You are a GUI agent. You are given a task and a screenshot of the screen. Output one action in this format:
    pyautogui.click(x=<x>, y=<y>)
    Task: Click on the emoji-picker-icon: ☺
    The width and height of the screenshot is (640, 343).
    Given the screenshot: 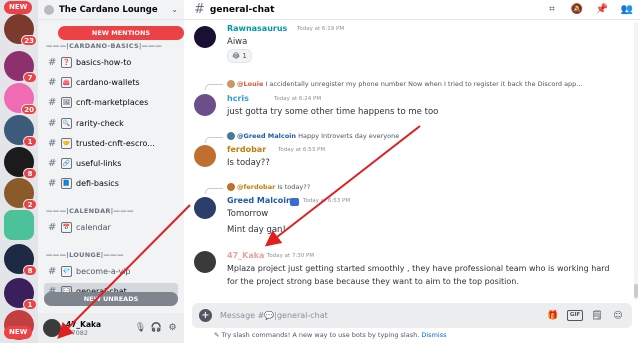 What is the action you would take?
    pyautogui.click(x=618, y=316)
    